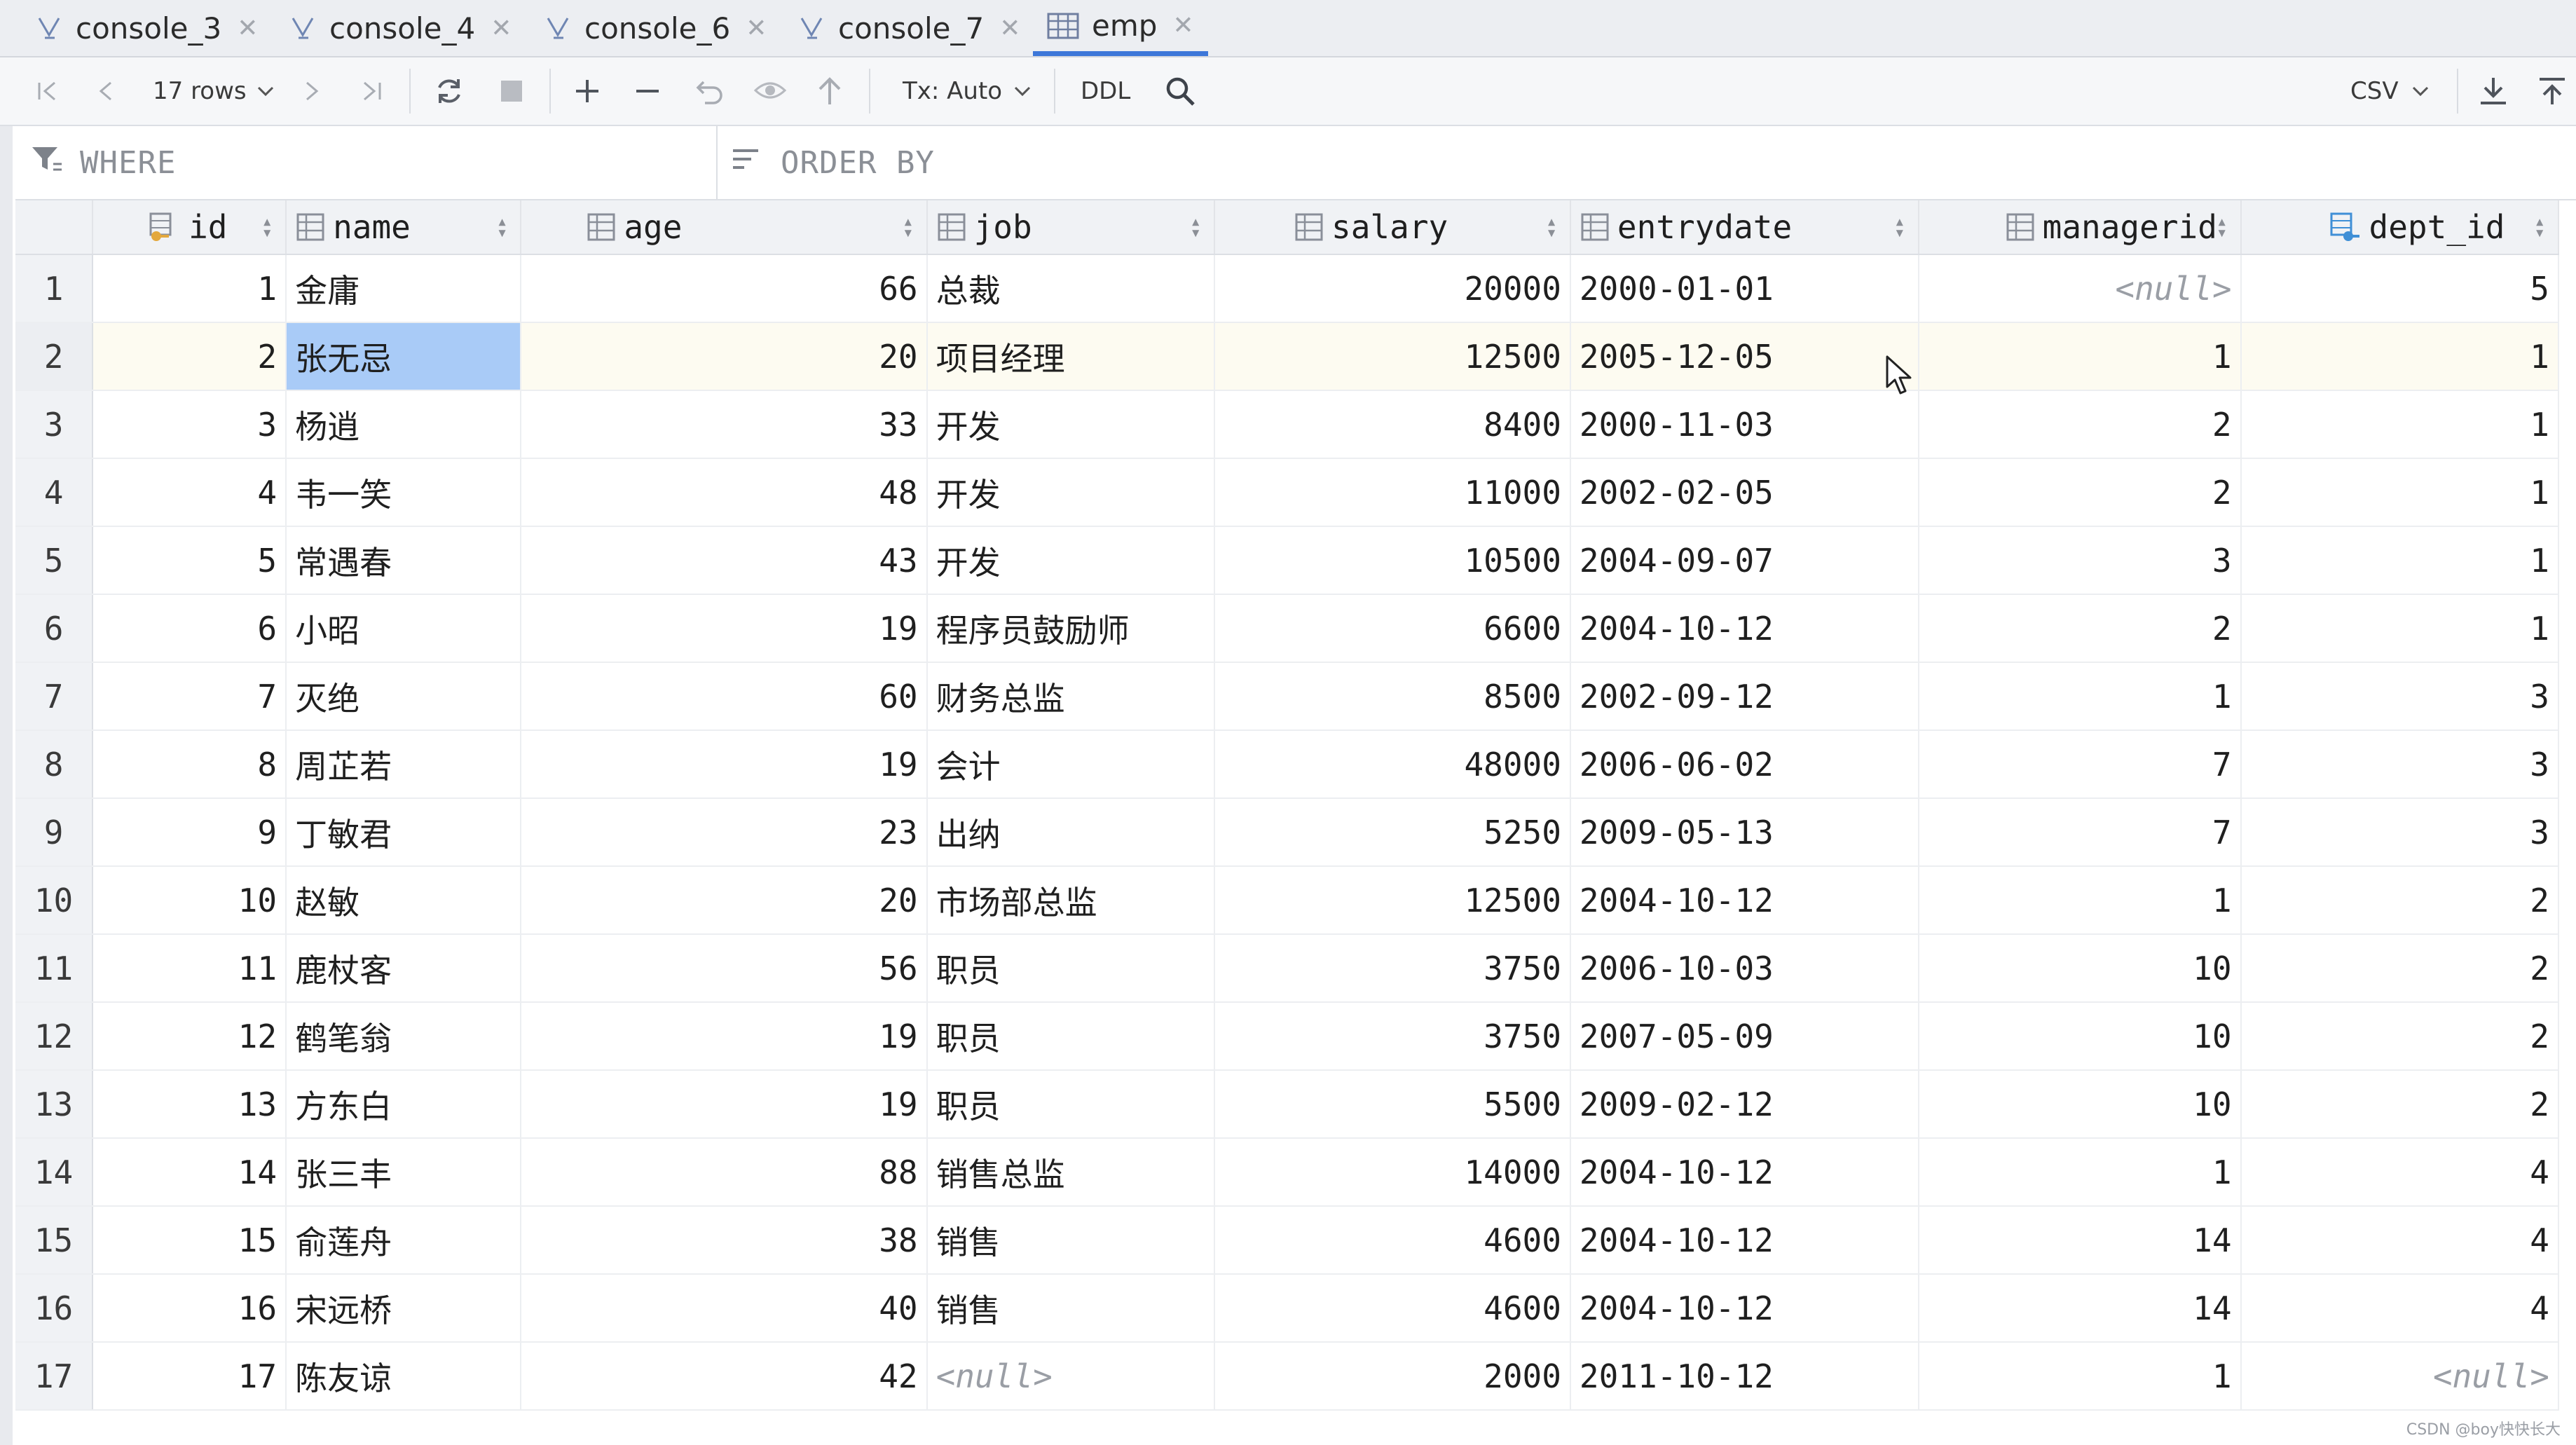  What do you see at coordinates (1393, 1036) in the screenshot?
I see `cell-salary: 3750` at bounding box center [1393, 1036].